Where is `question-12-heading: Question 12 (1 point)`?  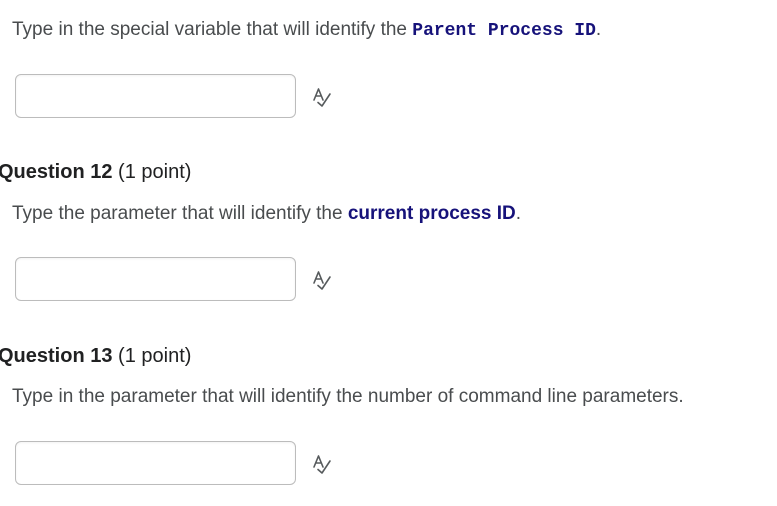
question-12-heading: Question 12 (1 point) is located at coordinates (95, 172).